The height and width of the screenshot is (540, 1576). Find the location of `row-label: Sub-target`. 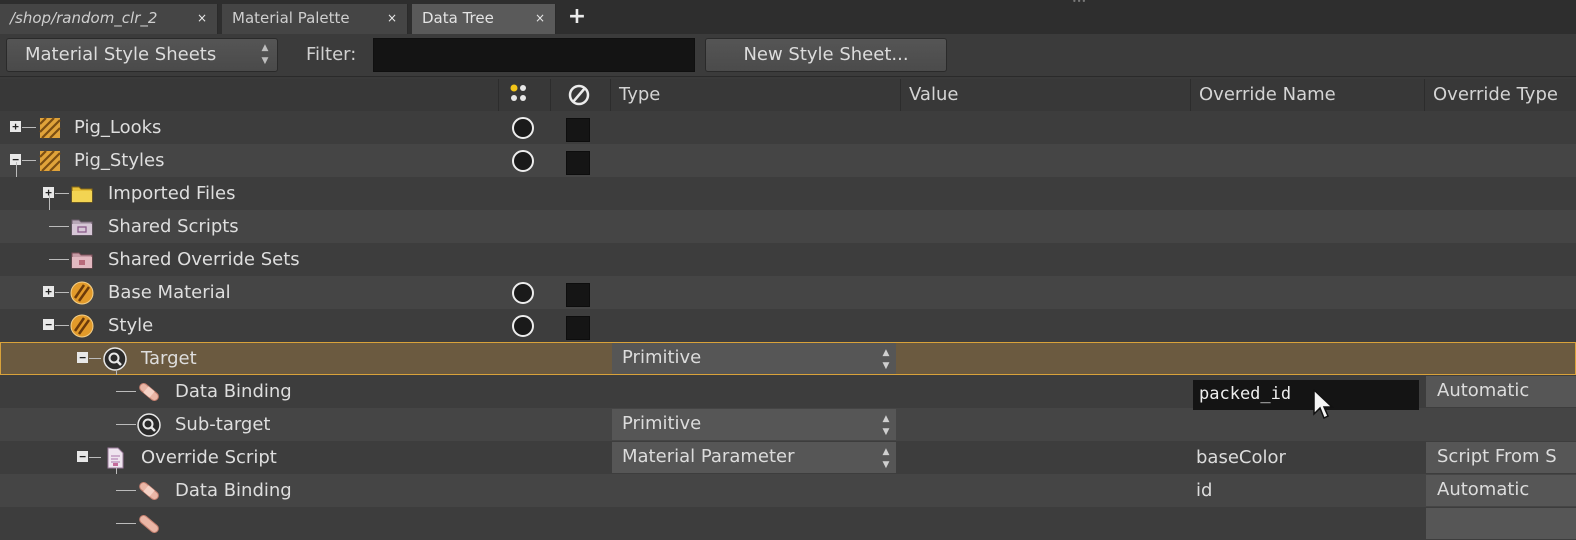

row-label: Sub-target is located at coordinates (223, 424).